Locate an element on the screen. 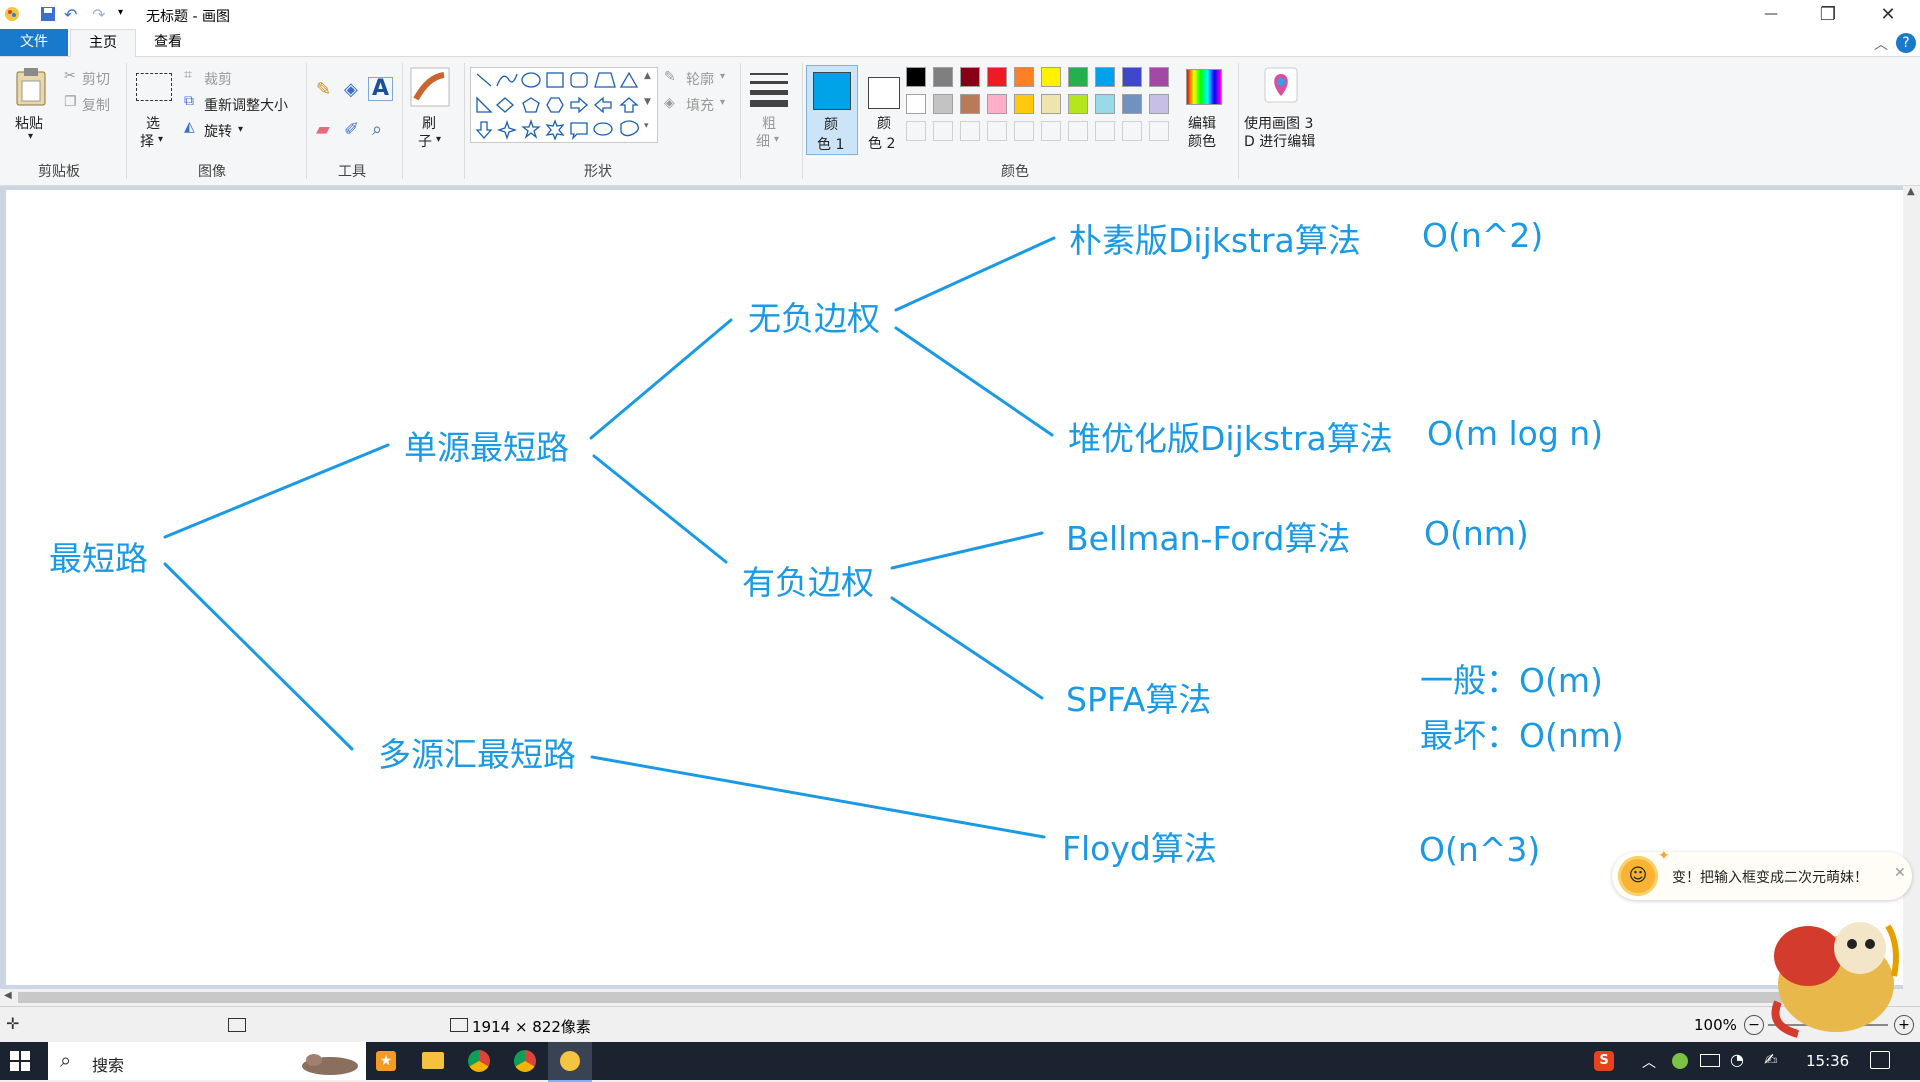 This screenshot has height=1082, width=1920. paste-button: 粘贴 is located at coordinates (29, 123).